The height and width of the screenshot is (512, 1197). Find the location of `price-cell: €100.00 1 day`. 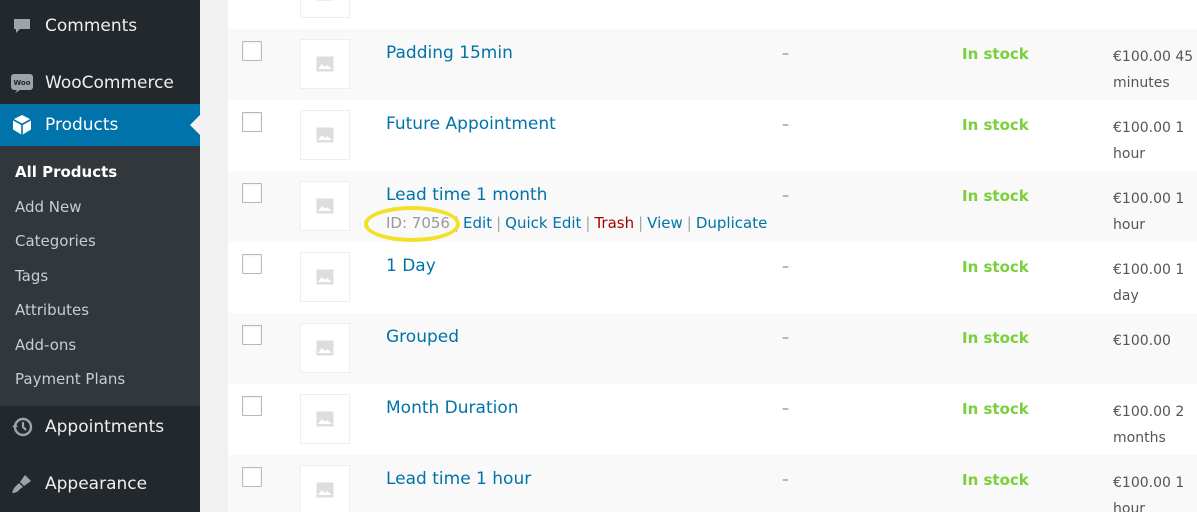

price-cell: €100.00 1 day is located at coordinates (1155, 283).